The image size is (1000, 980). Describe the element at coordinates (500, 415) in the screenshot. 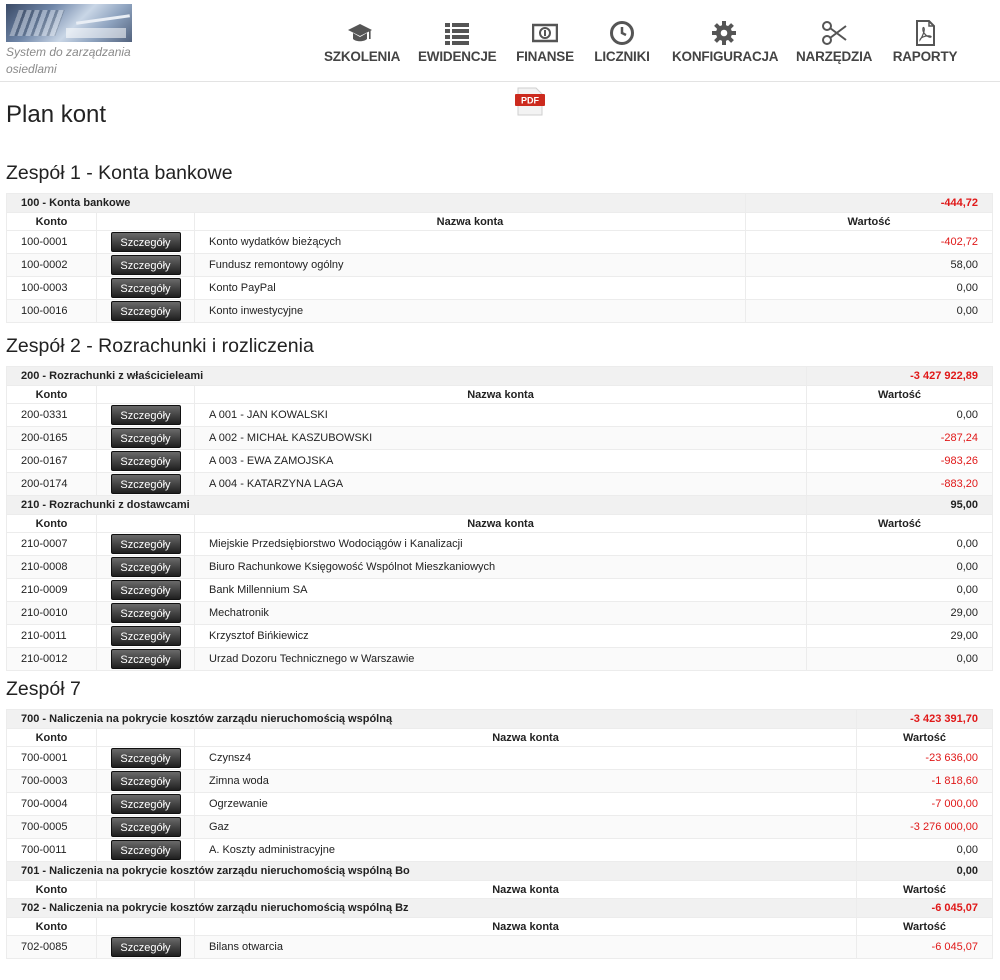

I see `account-name: A 001 - JAN KOWALSKI` at that location.